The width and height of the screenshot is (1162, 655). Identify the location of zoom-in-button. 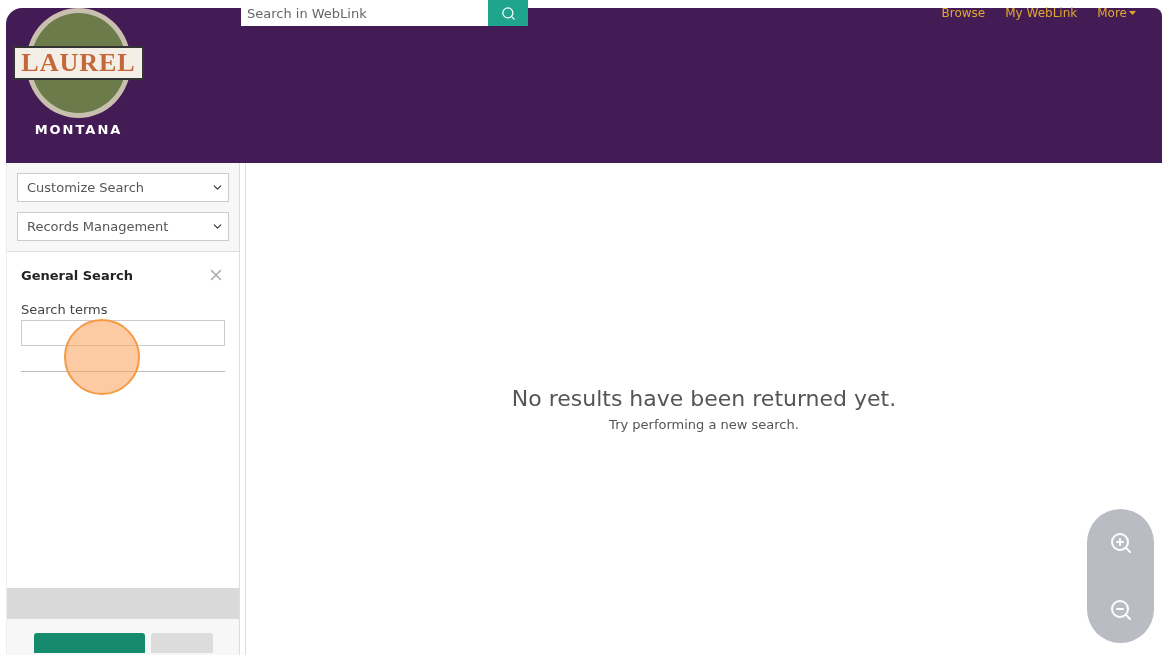
(1120, 542).